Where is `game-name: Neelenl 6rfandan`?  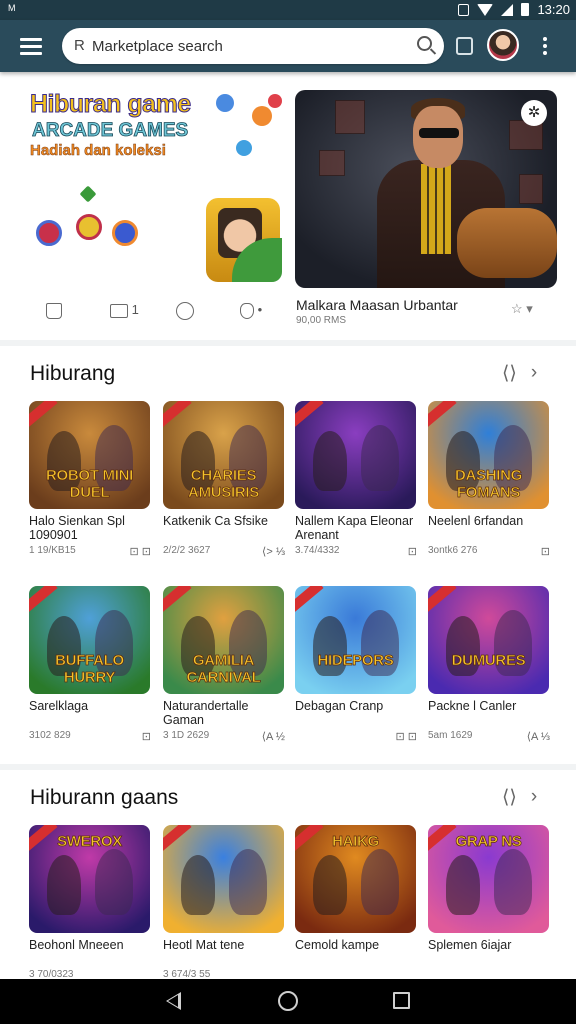 game-name: Neelenl 6rfandan is located at coordinates (489, 528).